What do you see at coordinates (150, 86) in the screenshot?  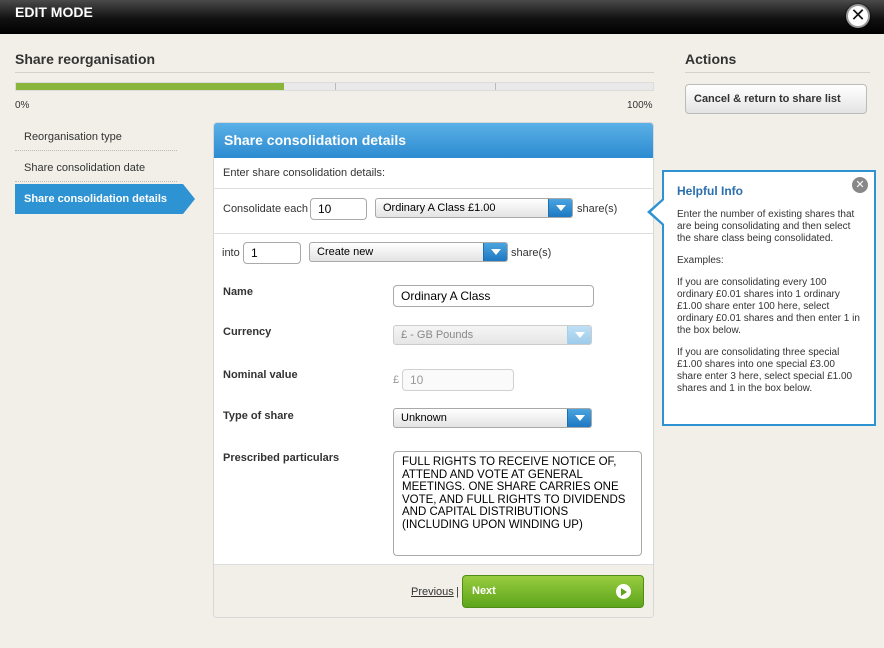 I see `progress-fill` at bounding box center [150, 86].